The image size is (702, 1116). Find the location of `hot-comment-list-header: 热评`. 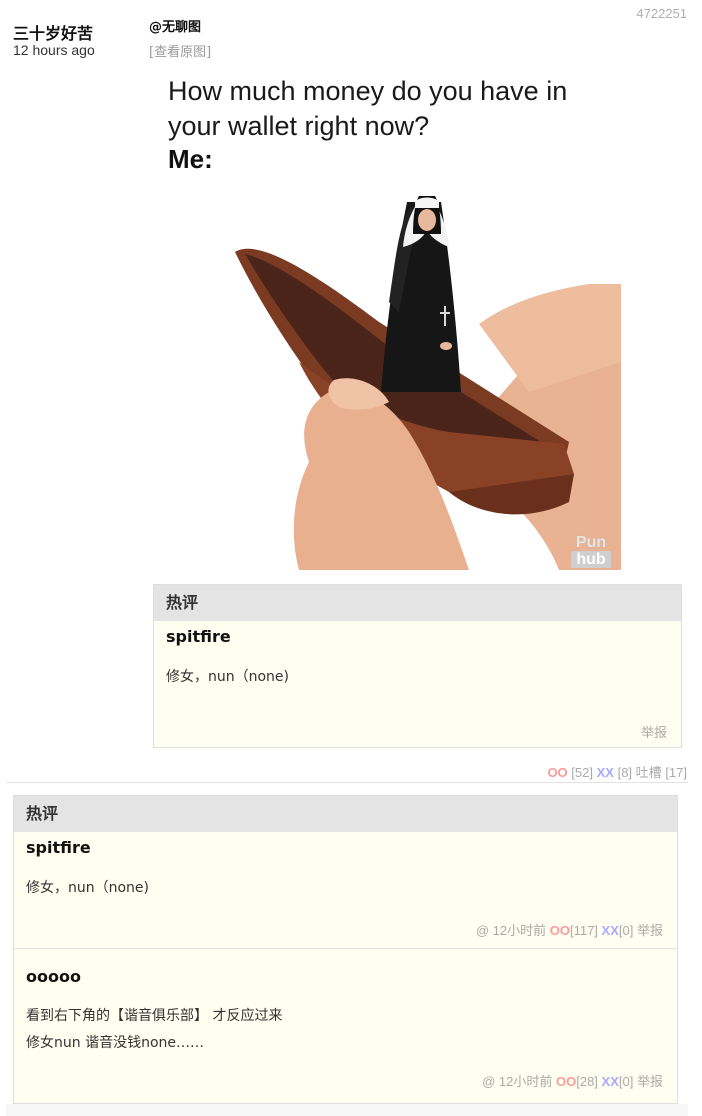

hot-comment-list-header: 热评 is located at coordinates (345, 814).